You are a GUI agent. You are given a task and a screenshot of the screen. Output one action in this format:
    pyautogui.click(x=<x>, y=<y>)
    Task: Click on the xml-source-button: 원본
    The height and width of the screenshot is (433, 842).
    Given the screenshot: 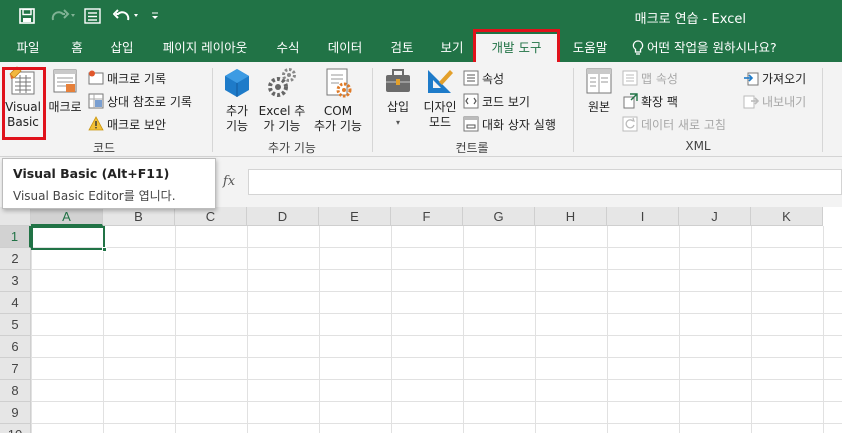 What is the action you would take?
    pyautogui.click(x=599, y=102)
    